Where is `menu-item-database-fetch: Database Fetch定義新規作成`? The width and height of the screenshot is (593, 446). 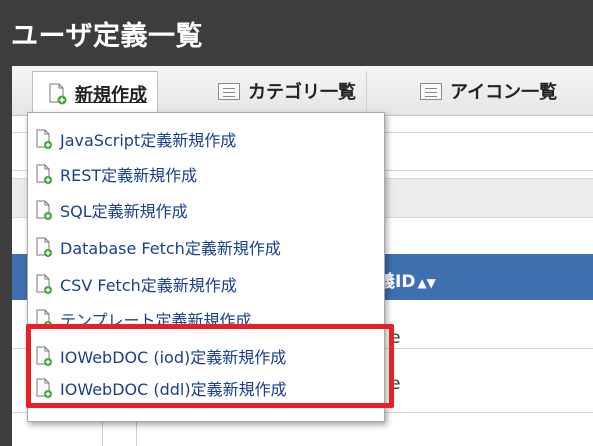
menu-item-database-fetch: Database Fetch定義新規作成 is located at coordinates (158, 247).